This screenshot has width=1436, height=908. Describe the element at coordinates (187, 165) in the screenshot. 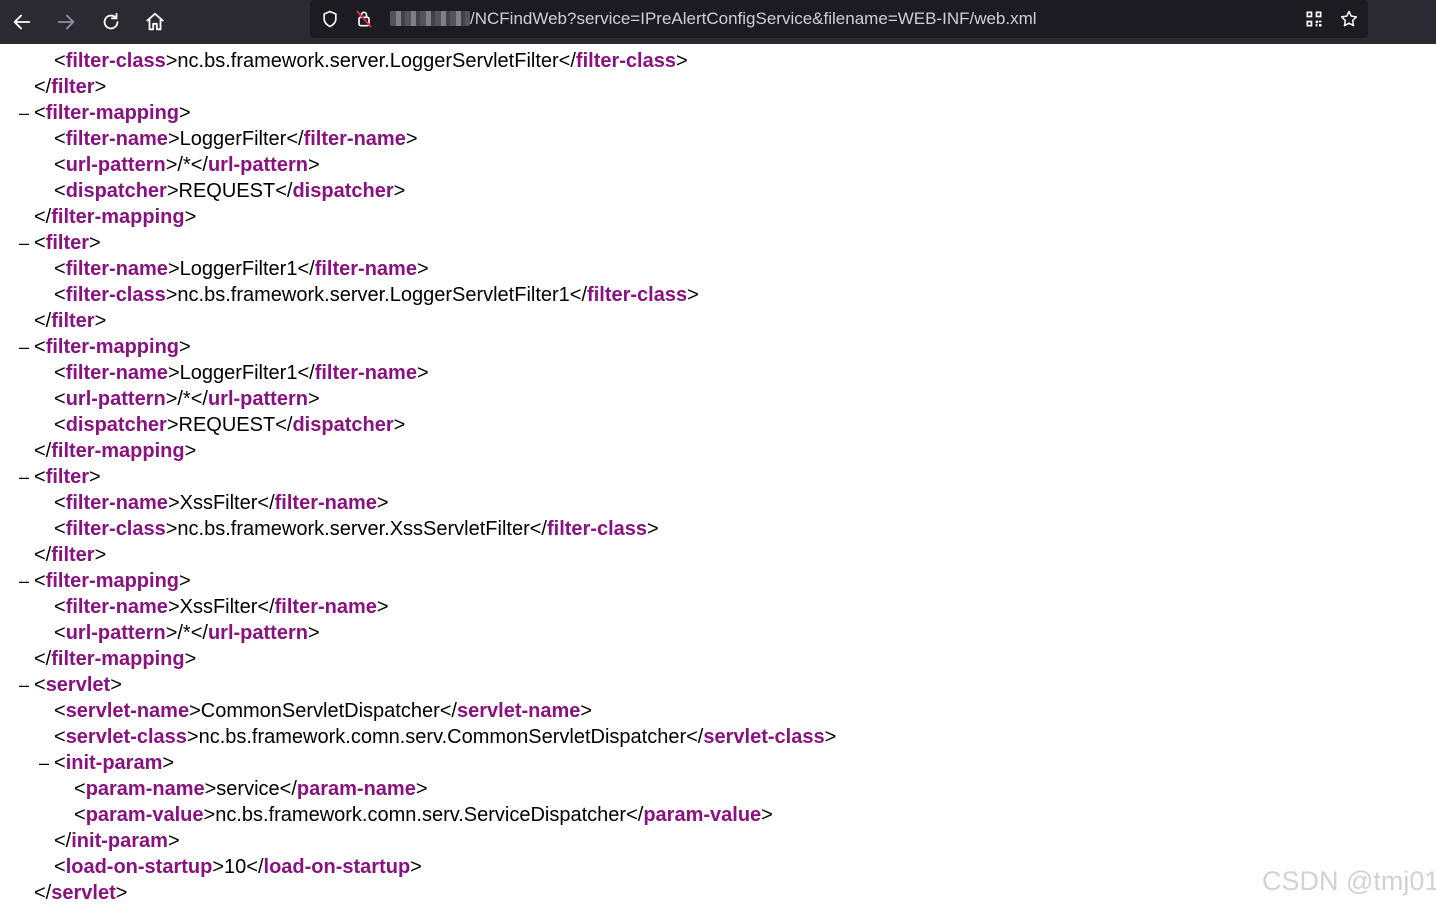

I see `xml-line: <url-pattern>/*</url-pattern>` at that location.